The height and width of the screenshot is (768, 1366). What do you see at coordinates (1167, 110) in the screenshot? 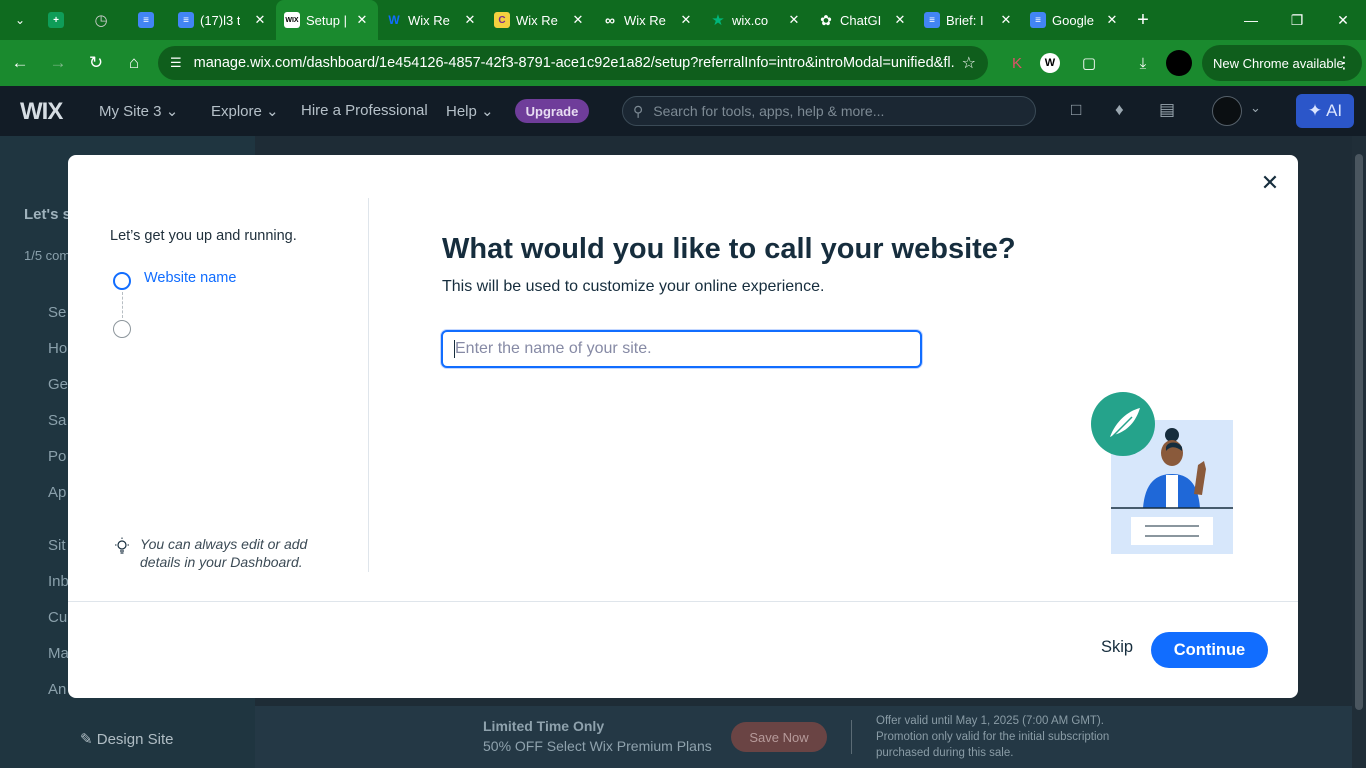
I see `inbox-icon: ▤` at bounding box center [1167, 110].